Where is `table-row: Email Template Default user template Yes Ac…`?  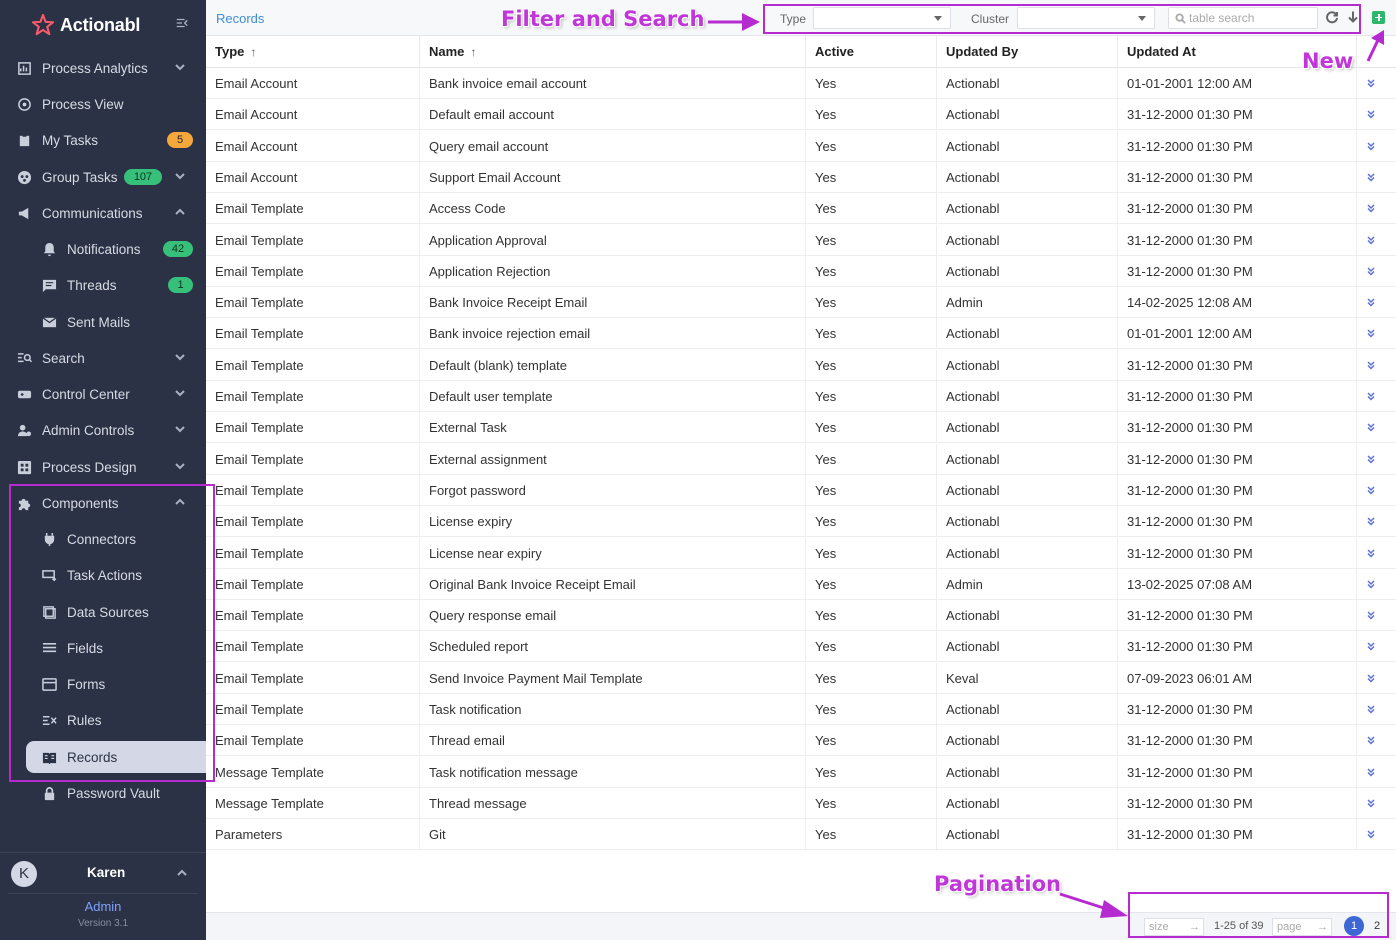
table-row: Email Template Default user template Yes Ac… is located at coordinates (801, 396).